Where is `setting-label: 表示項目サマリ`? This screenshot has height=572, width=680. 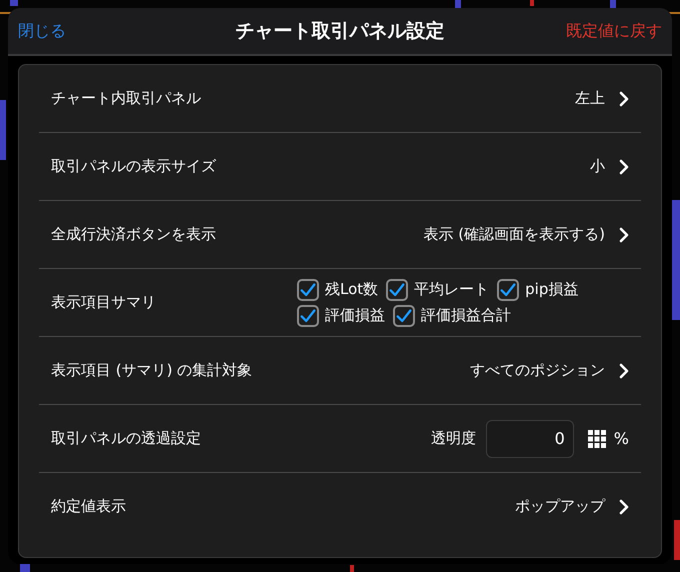 setting-label: 表示項目サマリ is located at coordinates (103, 302).